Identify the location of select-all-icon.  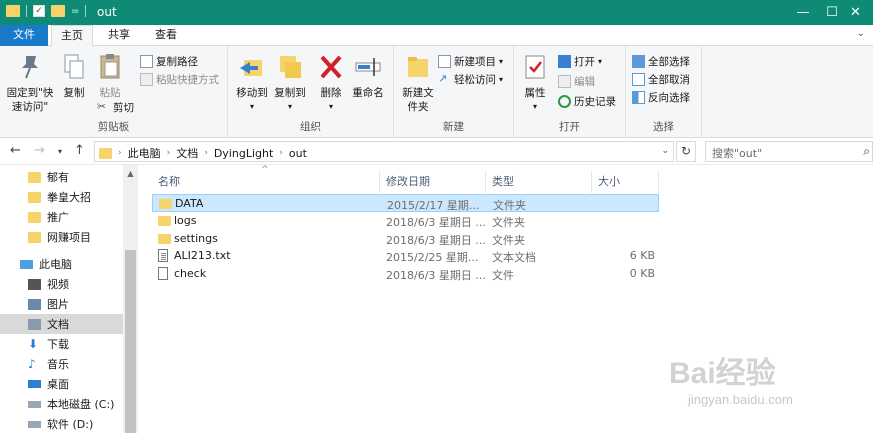
(638, 61).